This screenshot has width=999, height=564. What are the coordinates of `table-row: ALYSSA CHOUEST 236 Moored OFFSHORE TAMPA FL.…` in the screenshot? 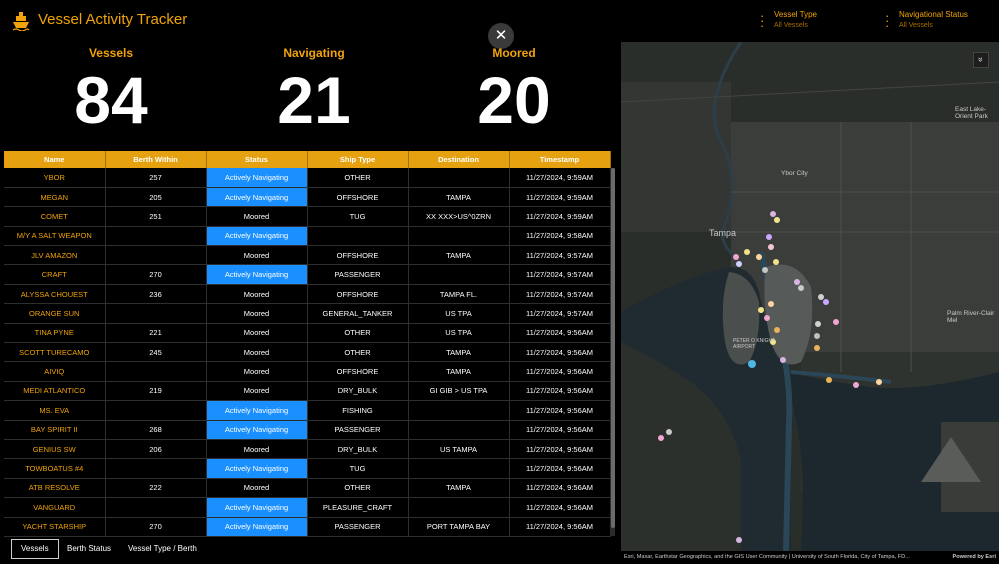 It's located at (307, 294).